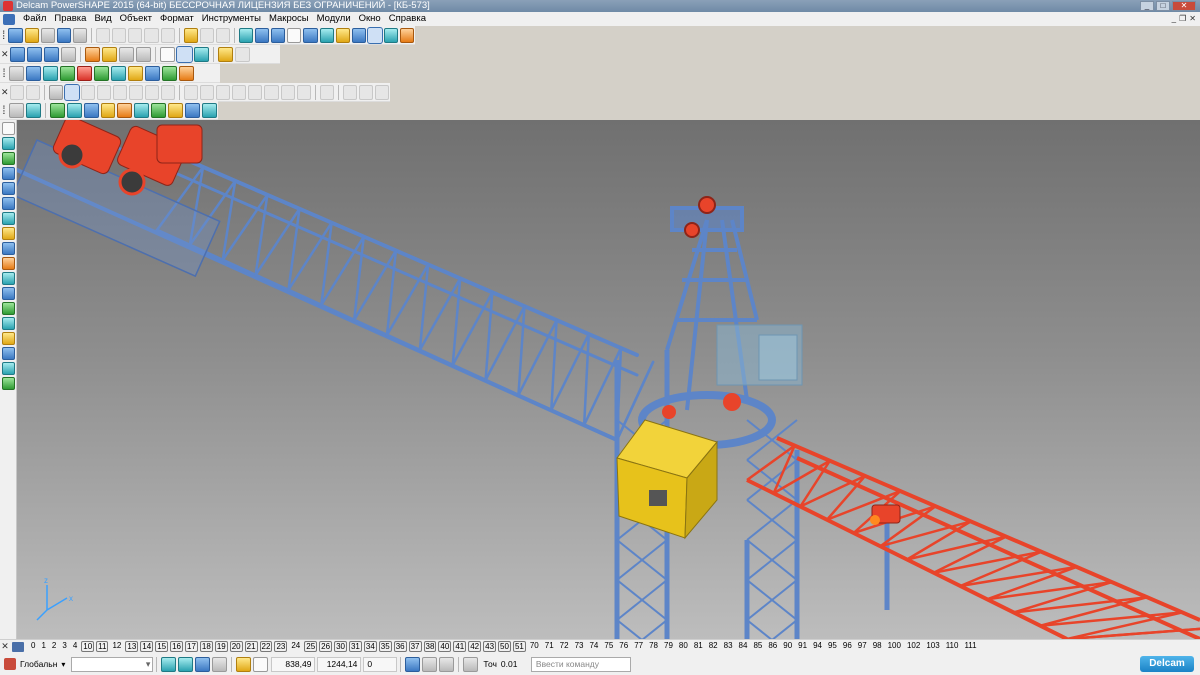  Describe the element at coordinates (8, 263) in the screenshot. I see `solid-tool-icon` at that location.